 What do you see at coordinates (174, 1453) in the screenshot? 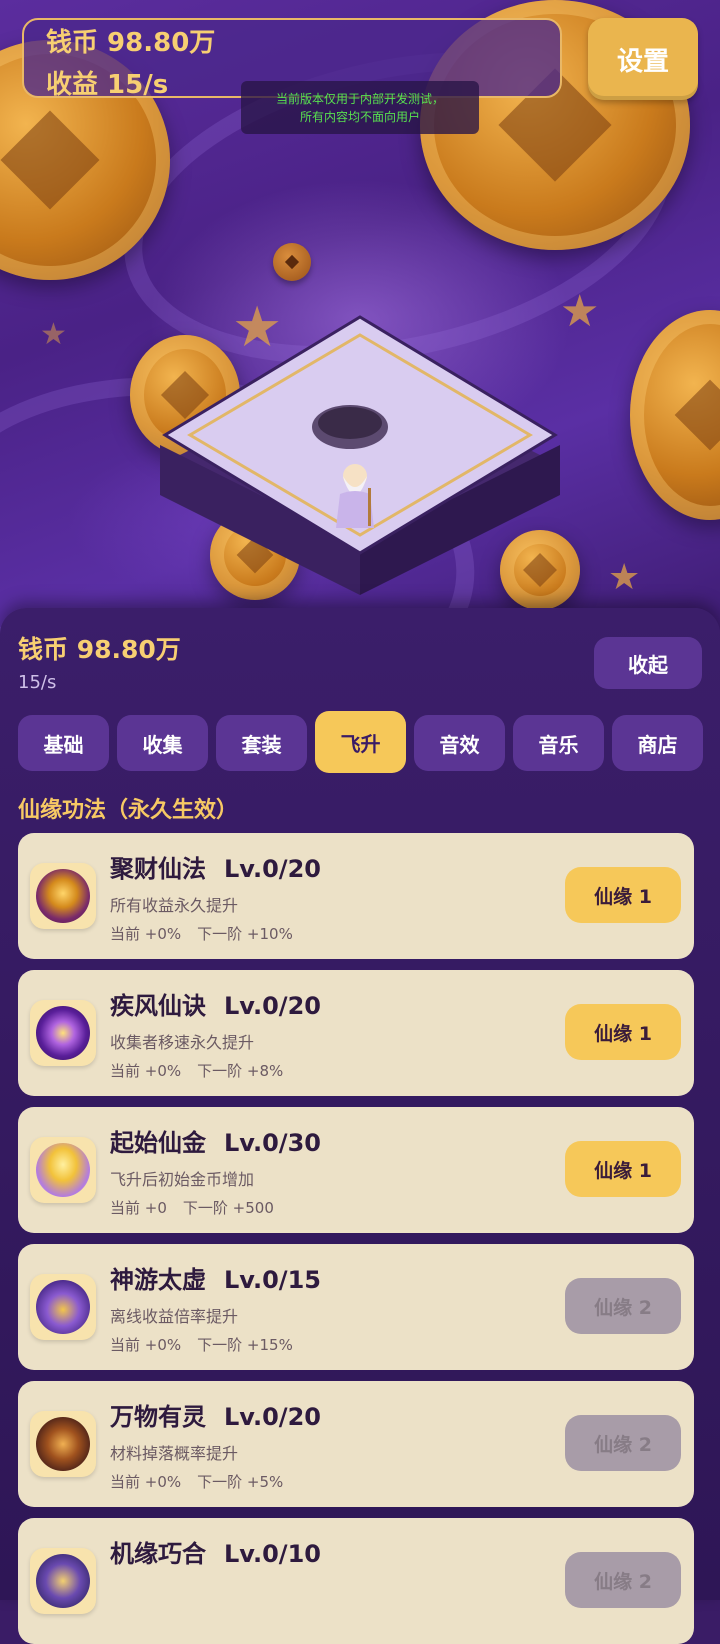
I see `skill-description: 材料掉落概率提升` at bounding box center [174, 1453].